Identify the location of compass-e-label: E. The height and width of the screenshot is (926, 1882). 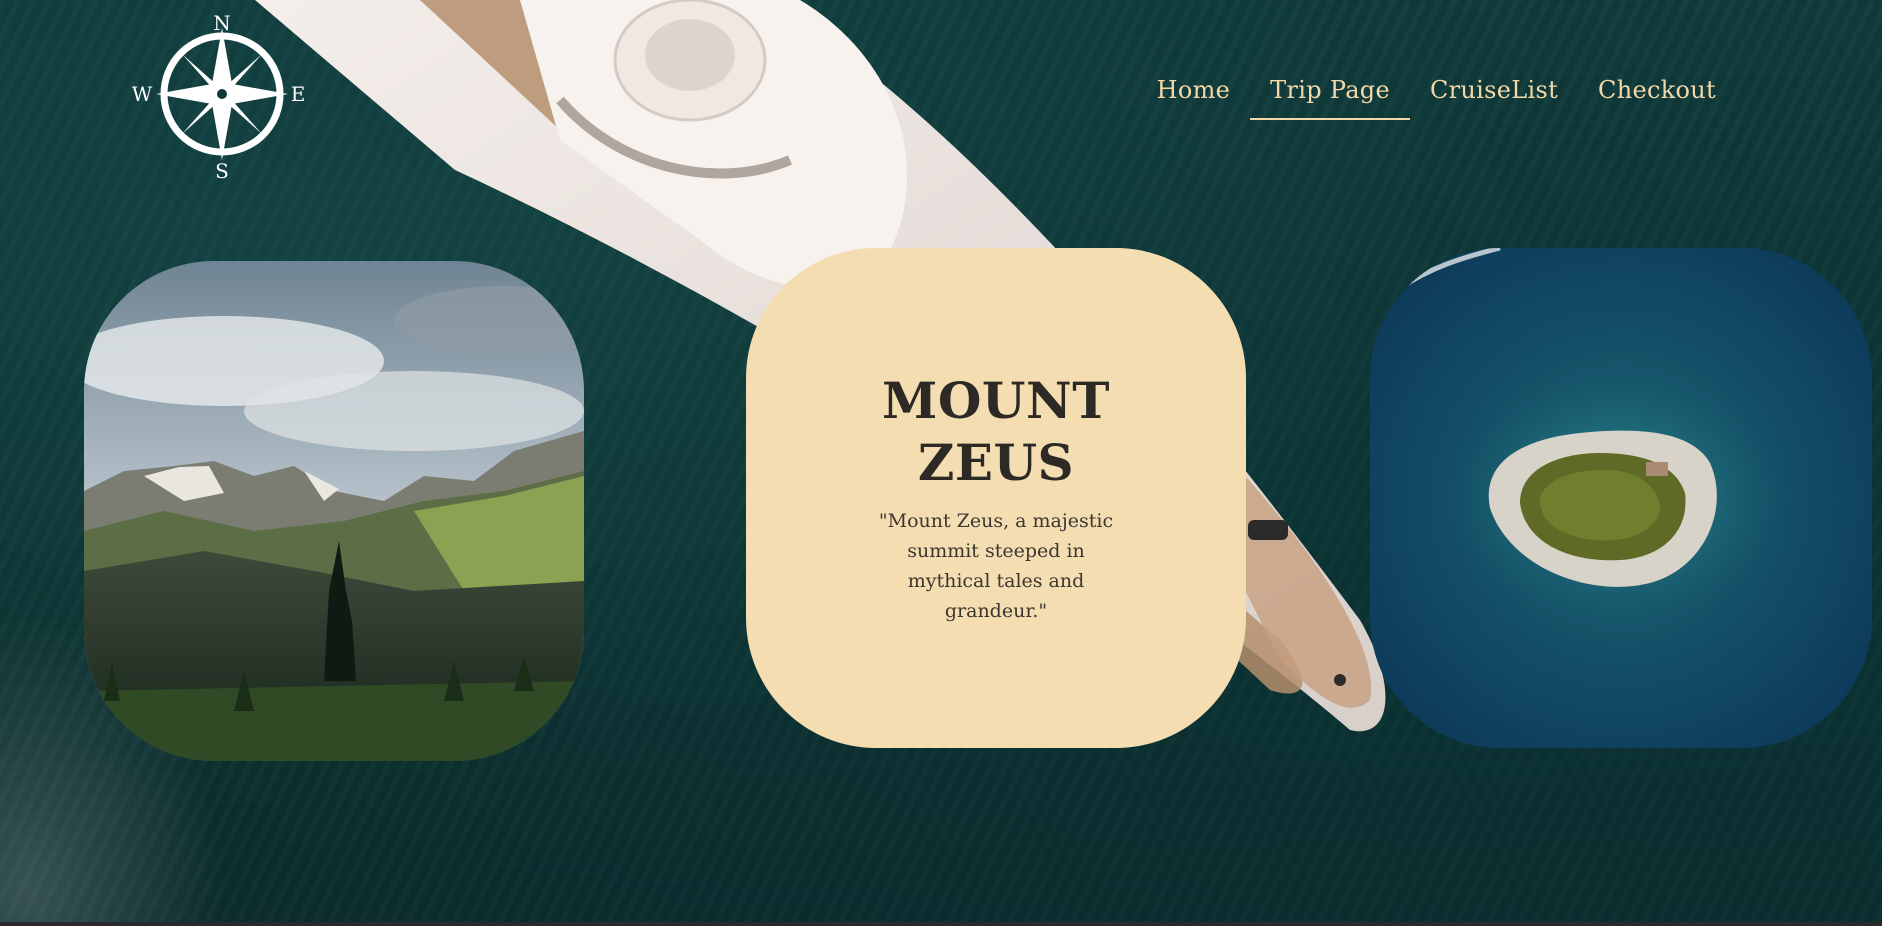
(298, 94).